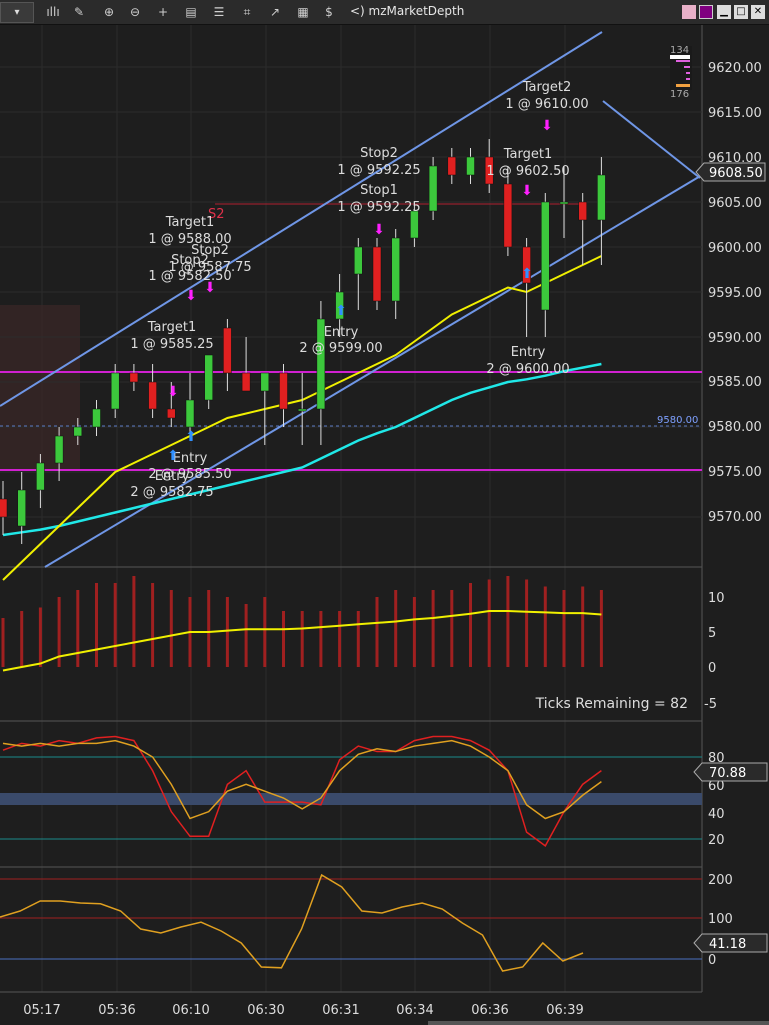  What do you see at coordinates (414, 1010) in the screenshot?
I see `time-label: 06:34` at bounding box center [414, 1010].